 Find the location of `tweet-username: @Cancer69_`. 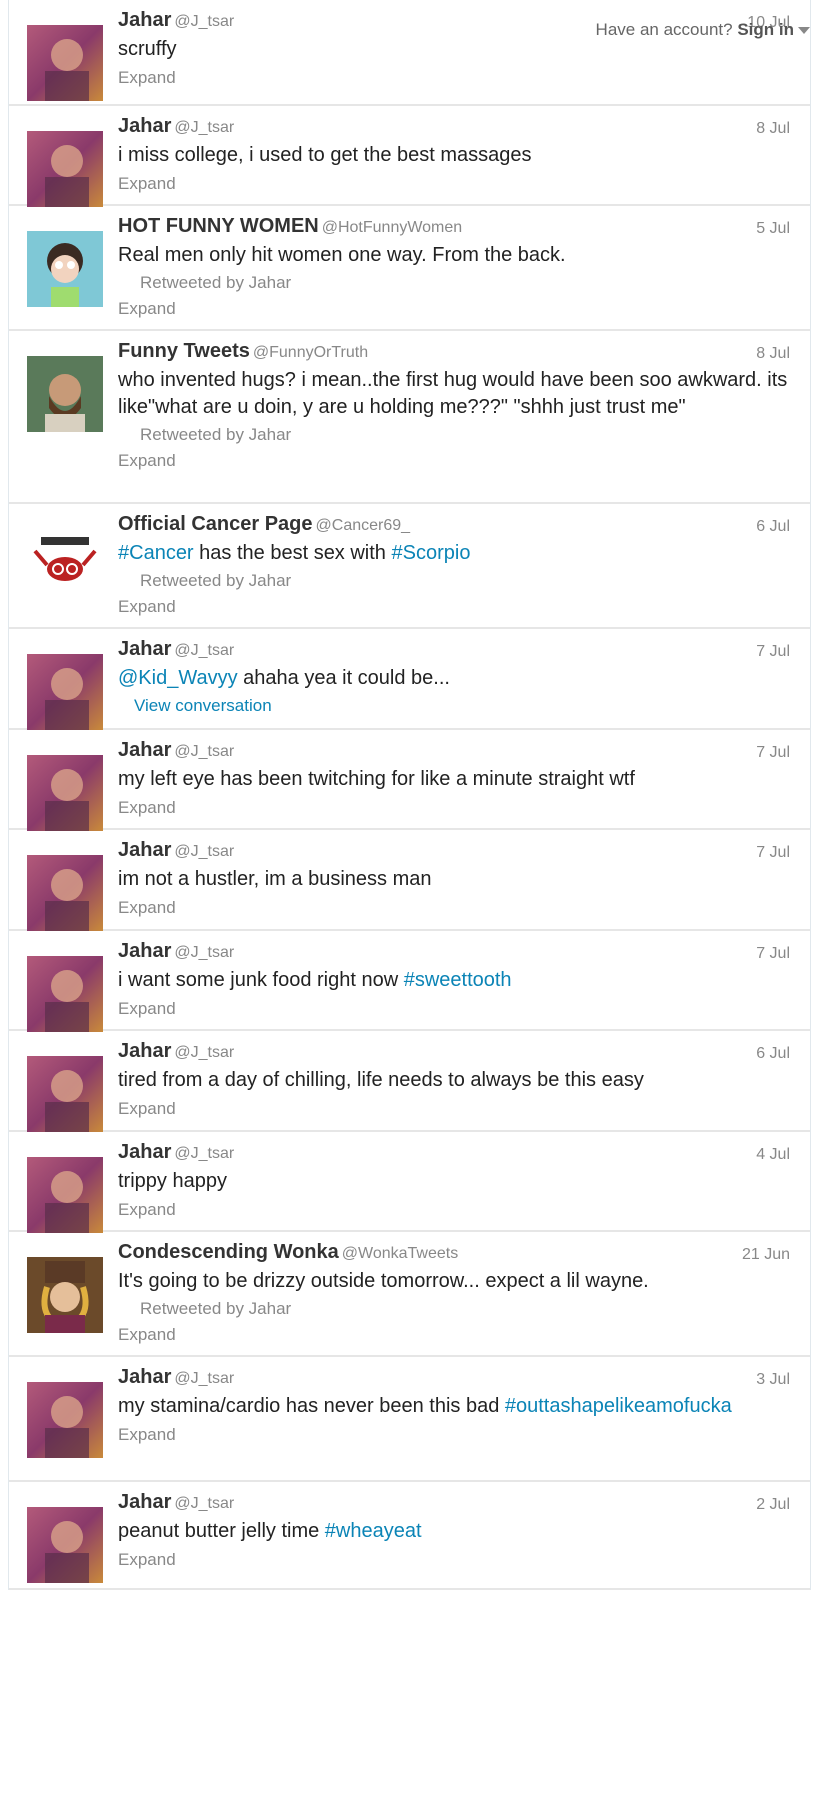

tweet-username: @Cancer69_ is located at coordinates (363, 525).